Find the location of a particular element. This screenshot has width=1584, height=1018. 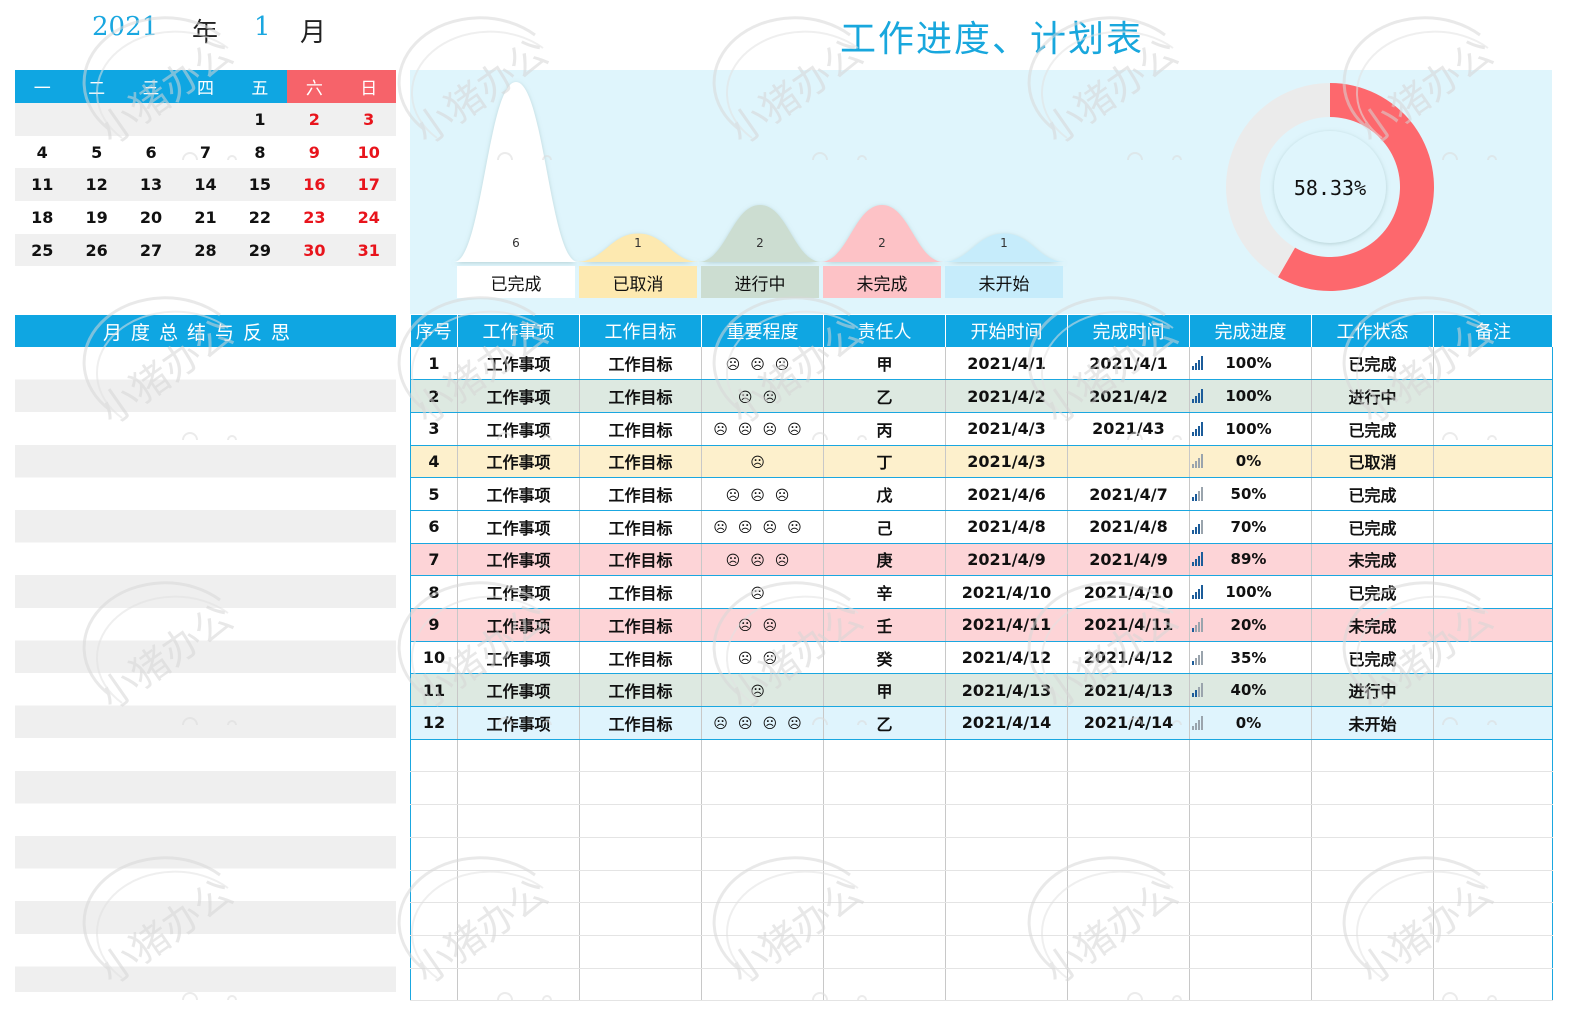

calendar-day: 11 is located at coordinates (42, 184).